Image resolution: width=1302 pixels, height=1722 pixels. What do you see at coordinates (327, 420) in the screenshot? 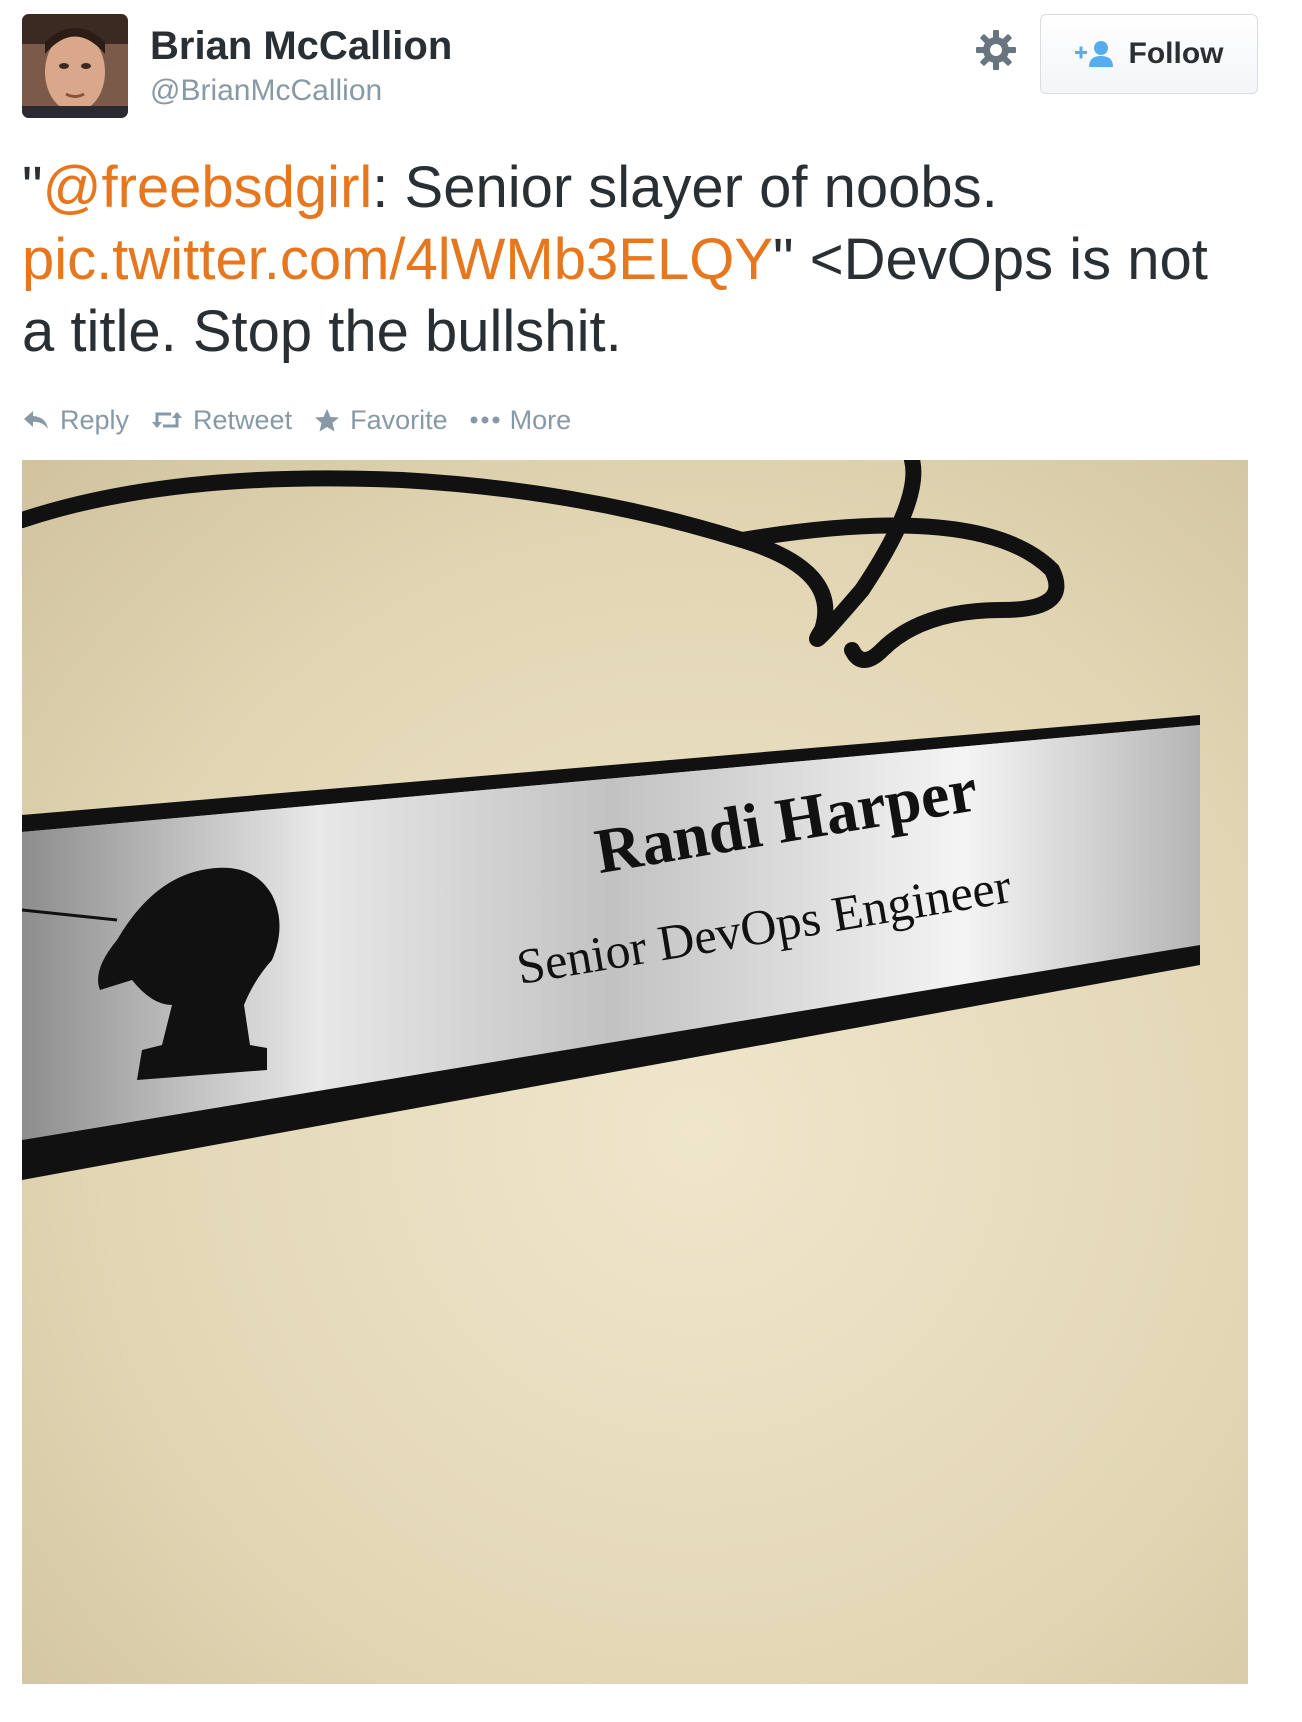
I see `star-icon` at bounding box center [327, 420].